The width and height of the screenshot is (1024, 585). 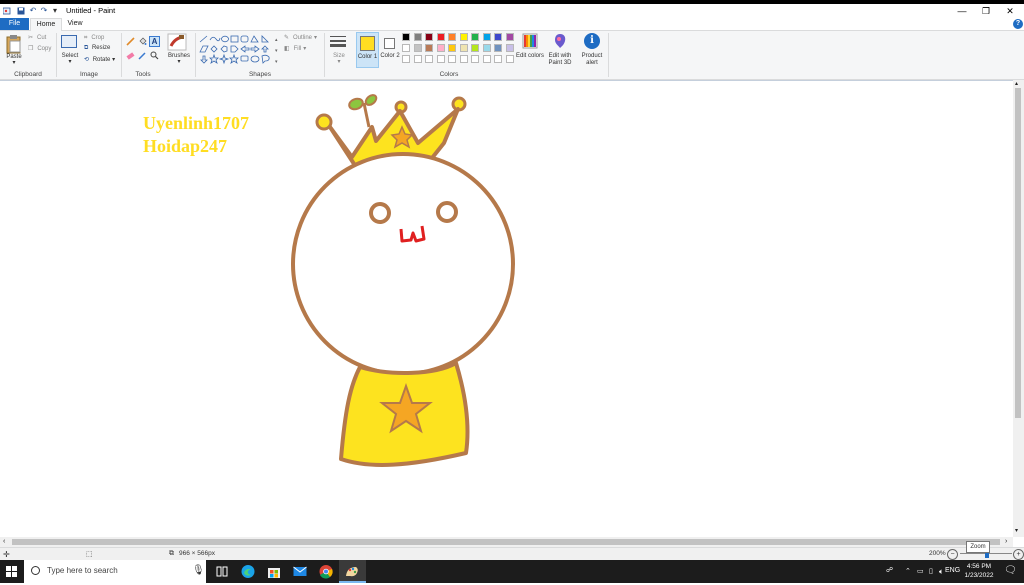 I want to click on resize-icon: ⧉, so click(x=86, y=48).